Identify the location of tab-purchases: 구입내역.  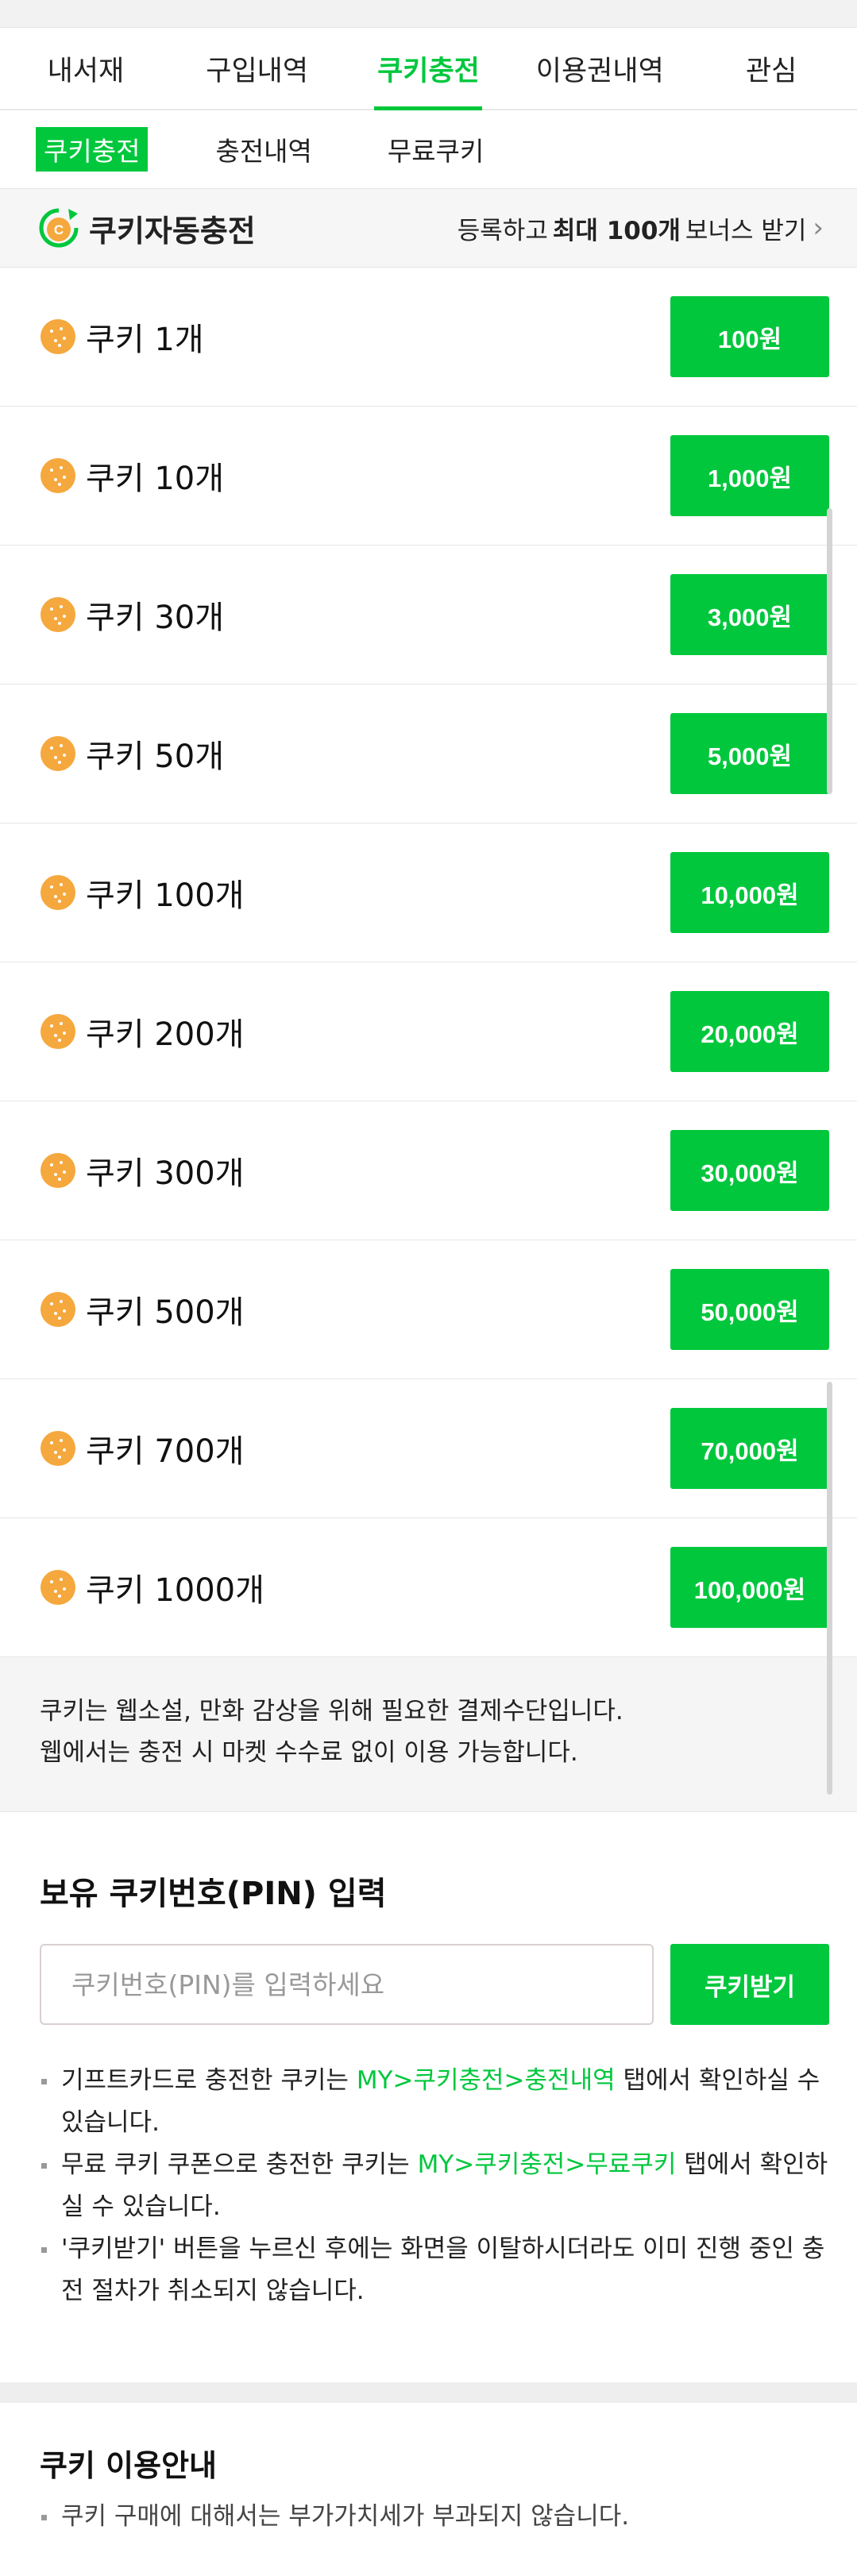
(257, 68).